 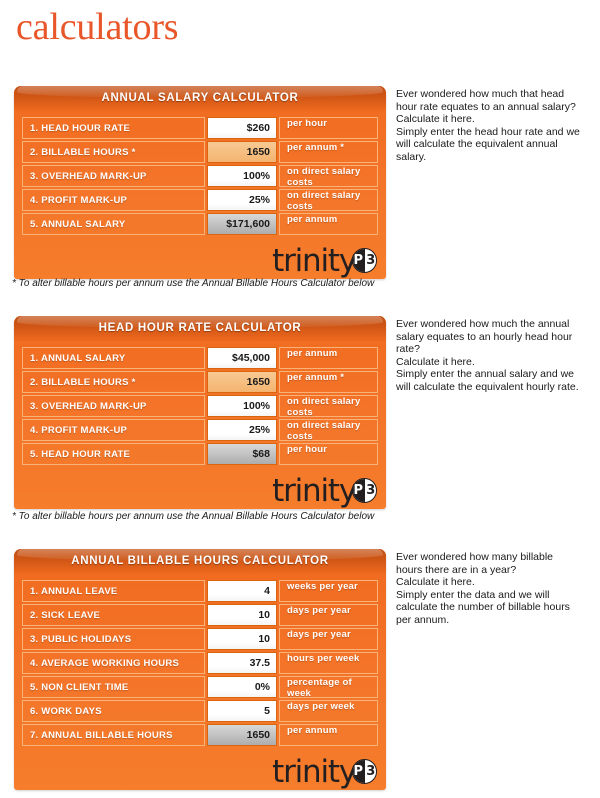 I want to click on row-label: 4. AVERAGE WORKING HOURS, so click(x=113, y=663).